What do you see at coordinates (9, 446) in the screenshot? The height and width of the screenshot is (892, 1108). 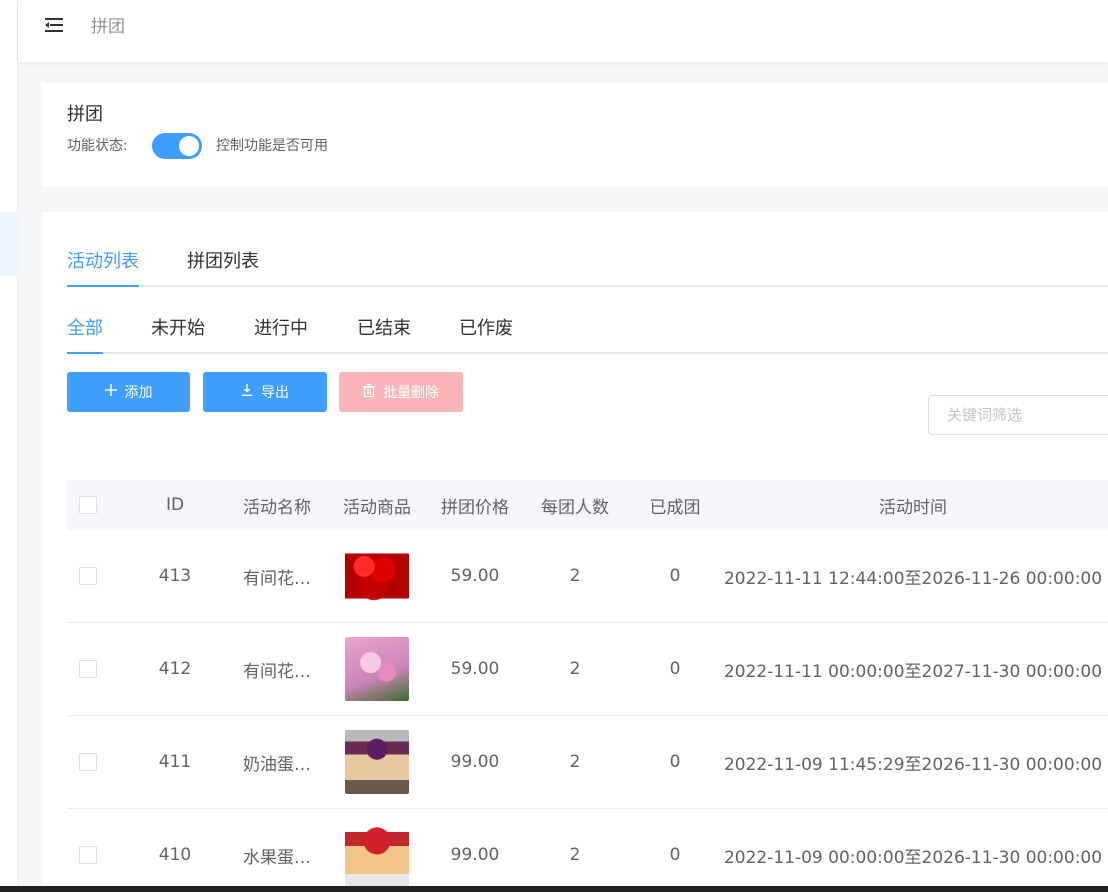 I see `sidebar` at bounding box center [9, 446].